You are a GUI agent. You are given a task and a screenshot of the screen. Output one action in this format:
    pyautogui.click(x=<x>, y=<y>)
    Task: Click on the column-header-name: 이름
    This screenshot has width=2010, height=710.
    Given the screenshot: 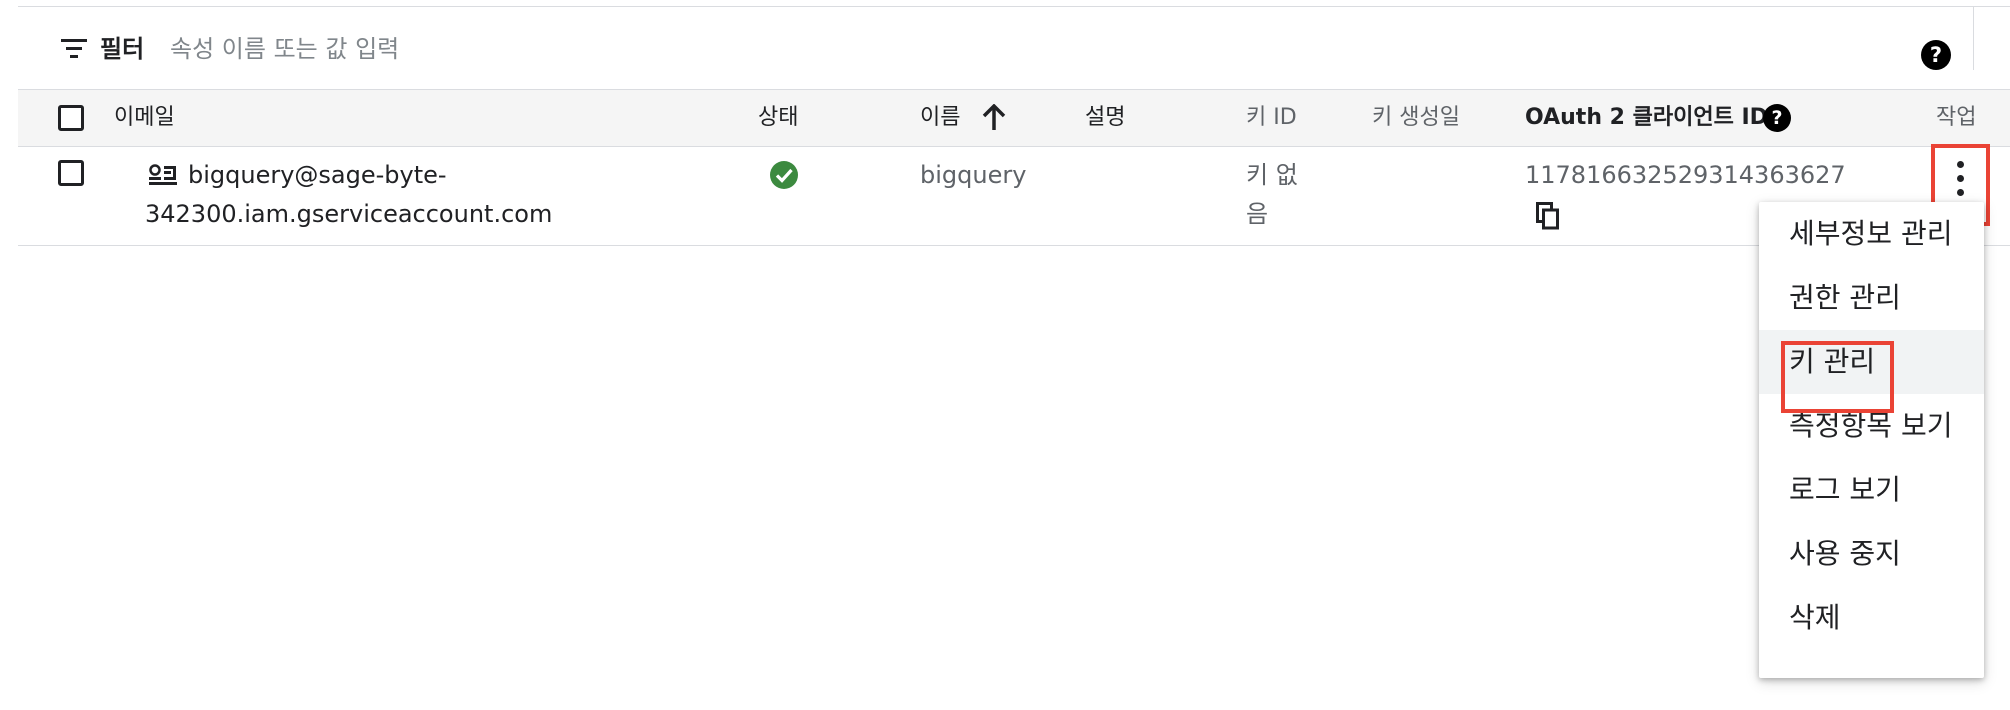 What is the action you would take?
    pyautogui.click(x=940, y=118)
    